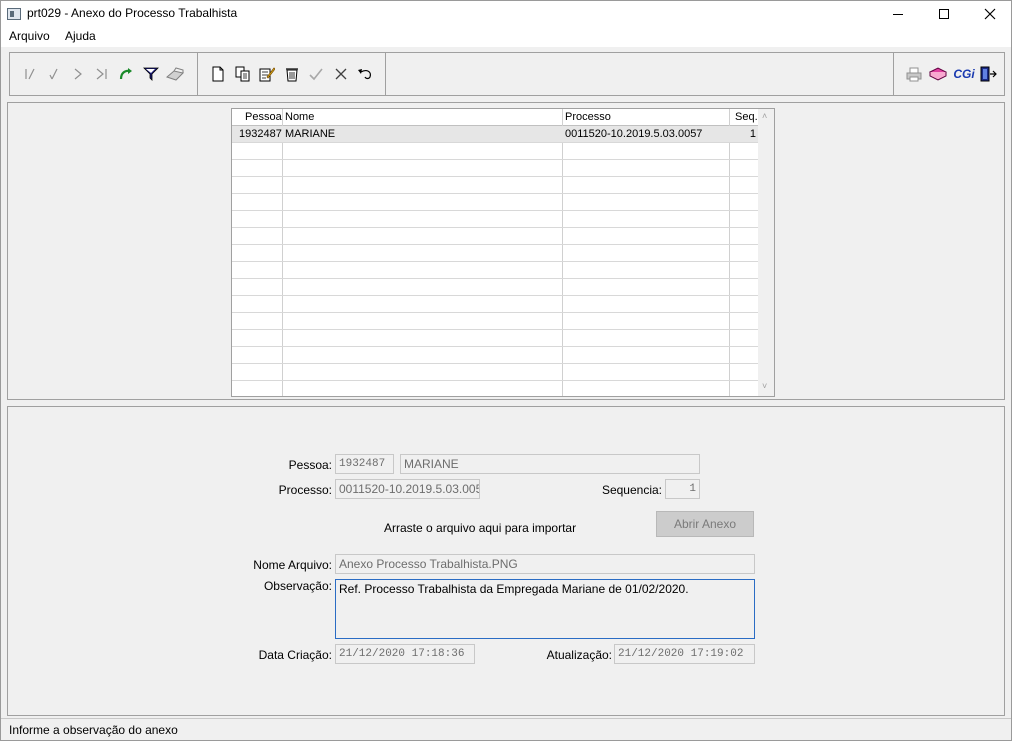  Describe the element at coordinates (705, 524) in the screenshot. I see `abrir-anexo-button: Abrir Anexo` at that location.